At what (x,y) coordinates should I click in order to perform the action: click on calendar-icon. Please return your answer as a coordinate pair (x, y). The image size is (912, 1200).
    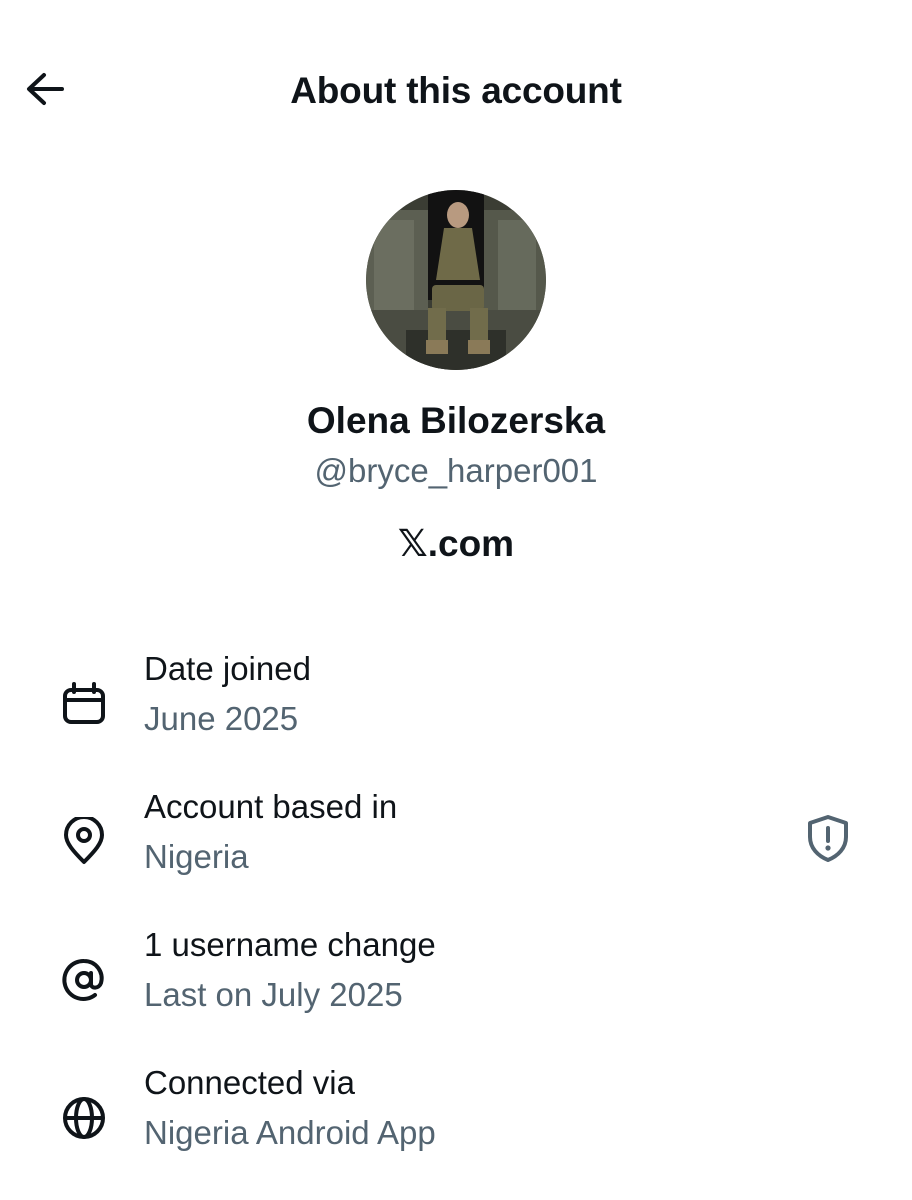
    Looking at the image, I should click on (84, 704).